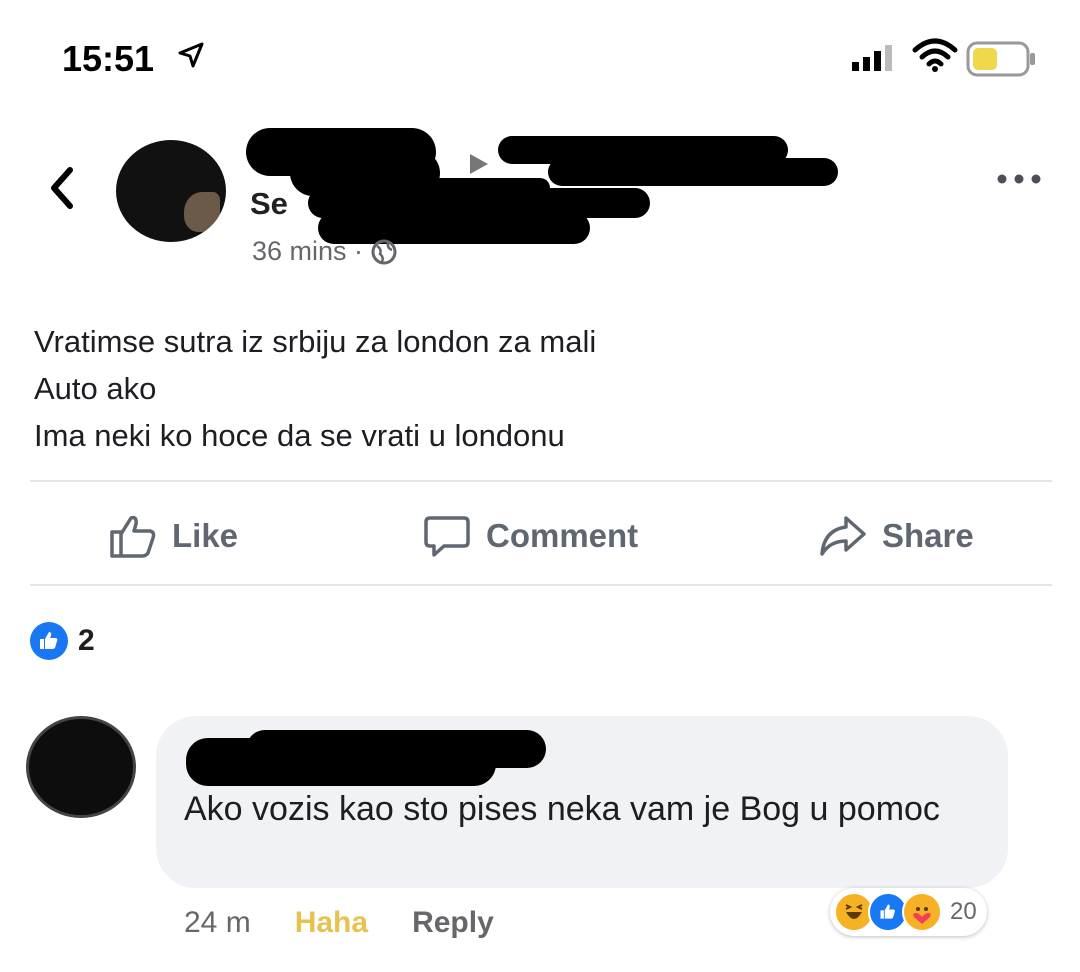  Describe the element at coordinates (1019, 179) in the screenshot. I see `more-dots-icon` at that location.